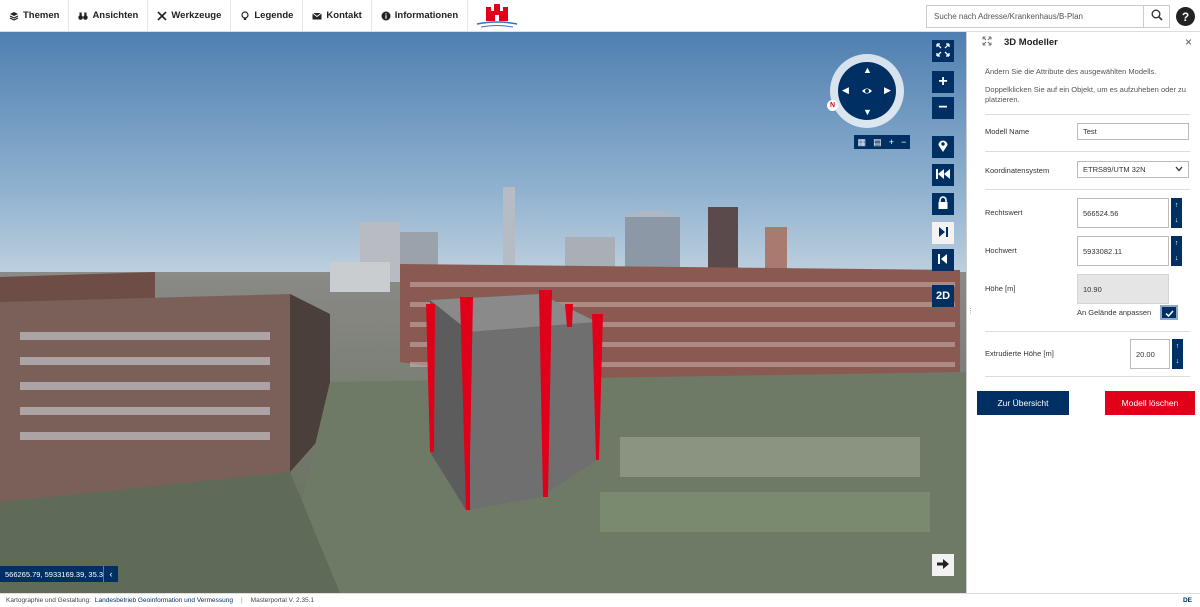 The height and width of the screenshot is (607, 1200). I want to click on toggle-2d-button: 2D, so click(943, 296).